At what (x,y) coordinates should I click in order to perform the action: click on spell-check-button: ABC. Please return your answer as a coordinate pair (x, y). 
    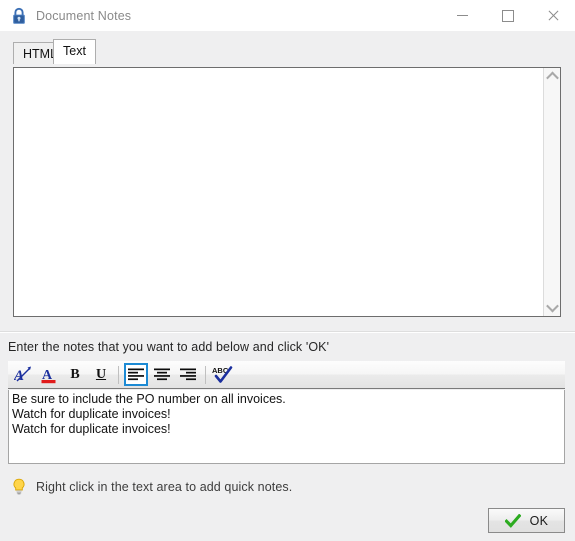
    Looking at the image, I should click on (223, 374).